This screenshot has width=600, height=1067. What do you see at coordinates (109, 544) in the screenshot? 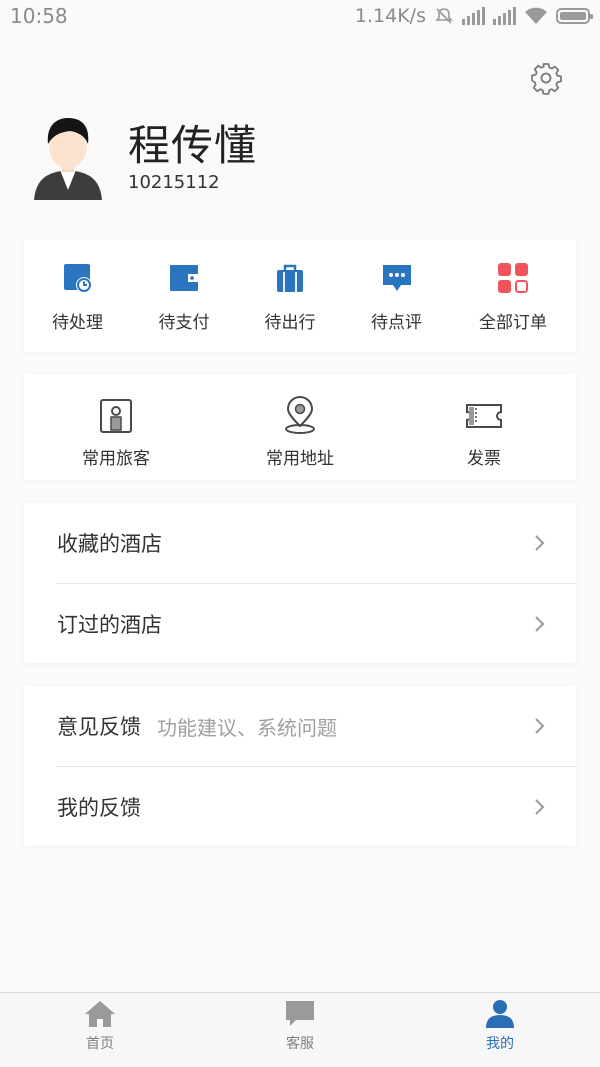
I see `saved-hotels-label: 收藏的酒店` at bounding box center [109, 544].